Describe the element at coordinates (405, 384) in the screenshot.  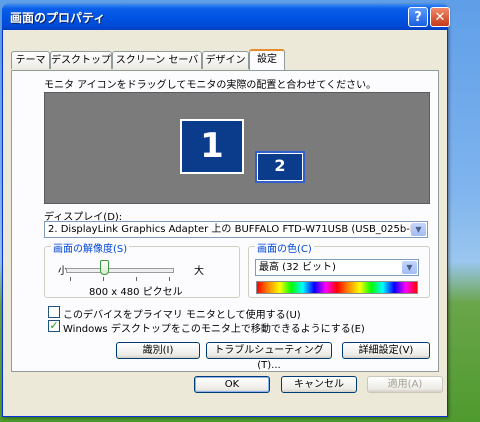
I see `apply-button: 適用(A)` at that location.